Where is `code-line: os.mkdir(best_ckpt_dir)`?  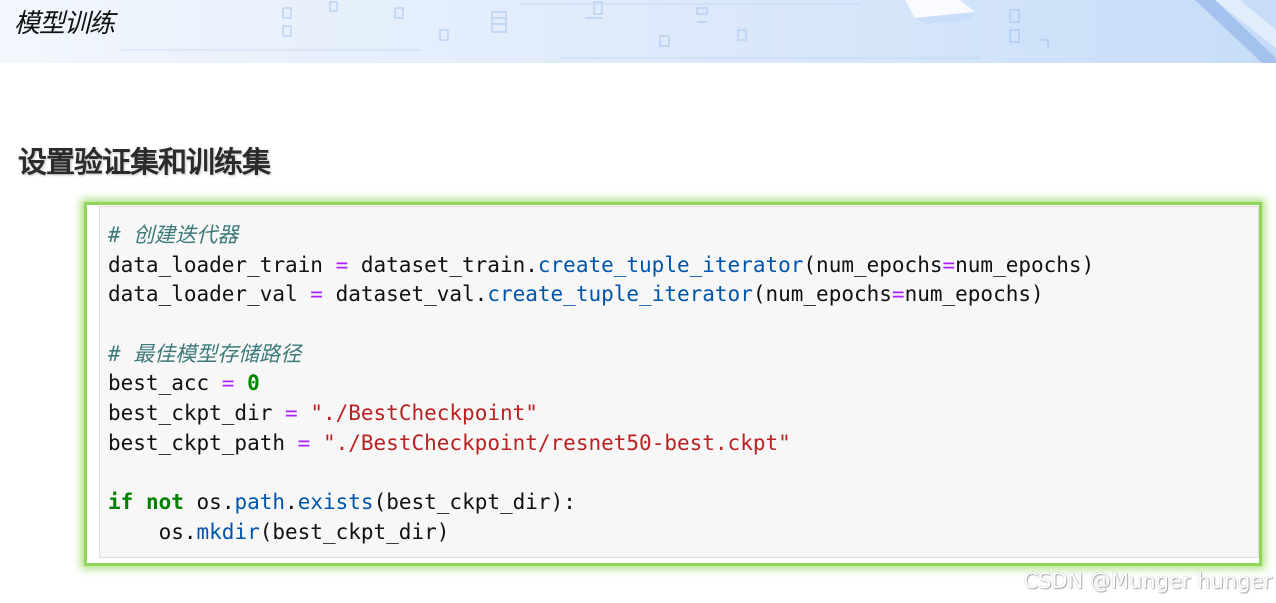
code-line: os.mkdir(best_ckpt_dir) is located at coordinates (601, 533).